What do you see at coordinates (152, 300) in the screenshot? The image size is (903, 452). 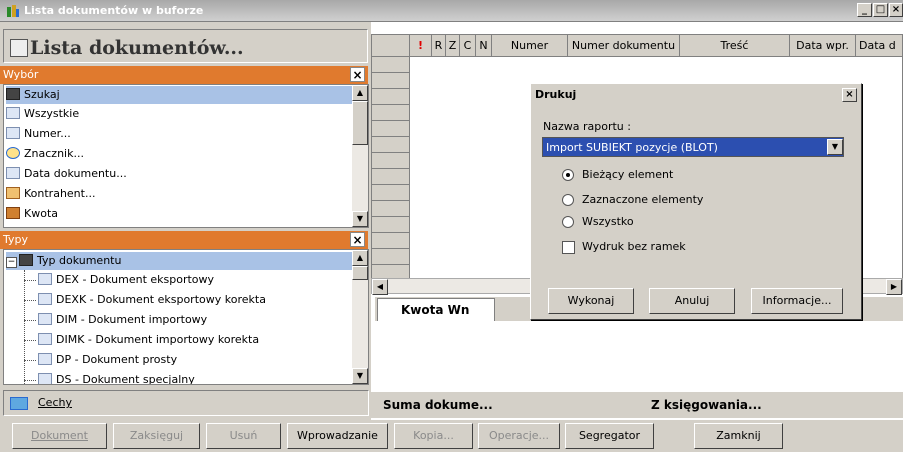 I see `list-item: DEXK - Dokument eksportowy korekta` at bounding box center [152, 300].